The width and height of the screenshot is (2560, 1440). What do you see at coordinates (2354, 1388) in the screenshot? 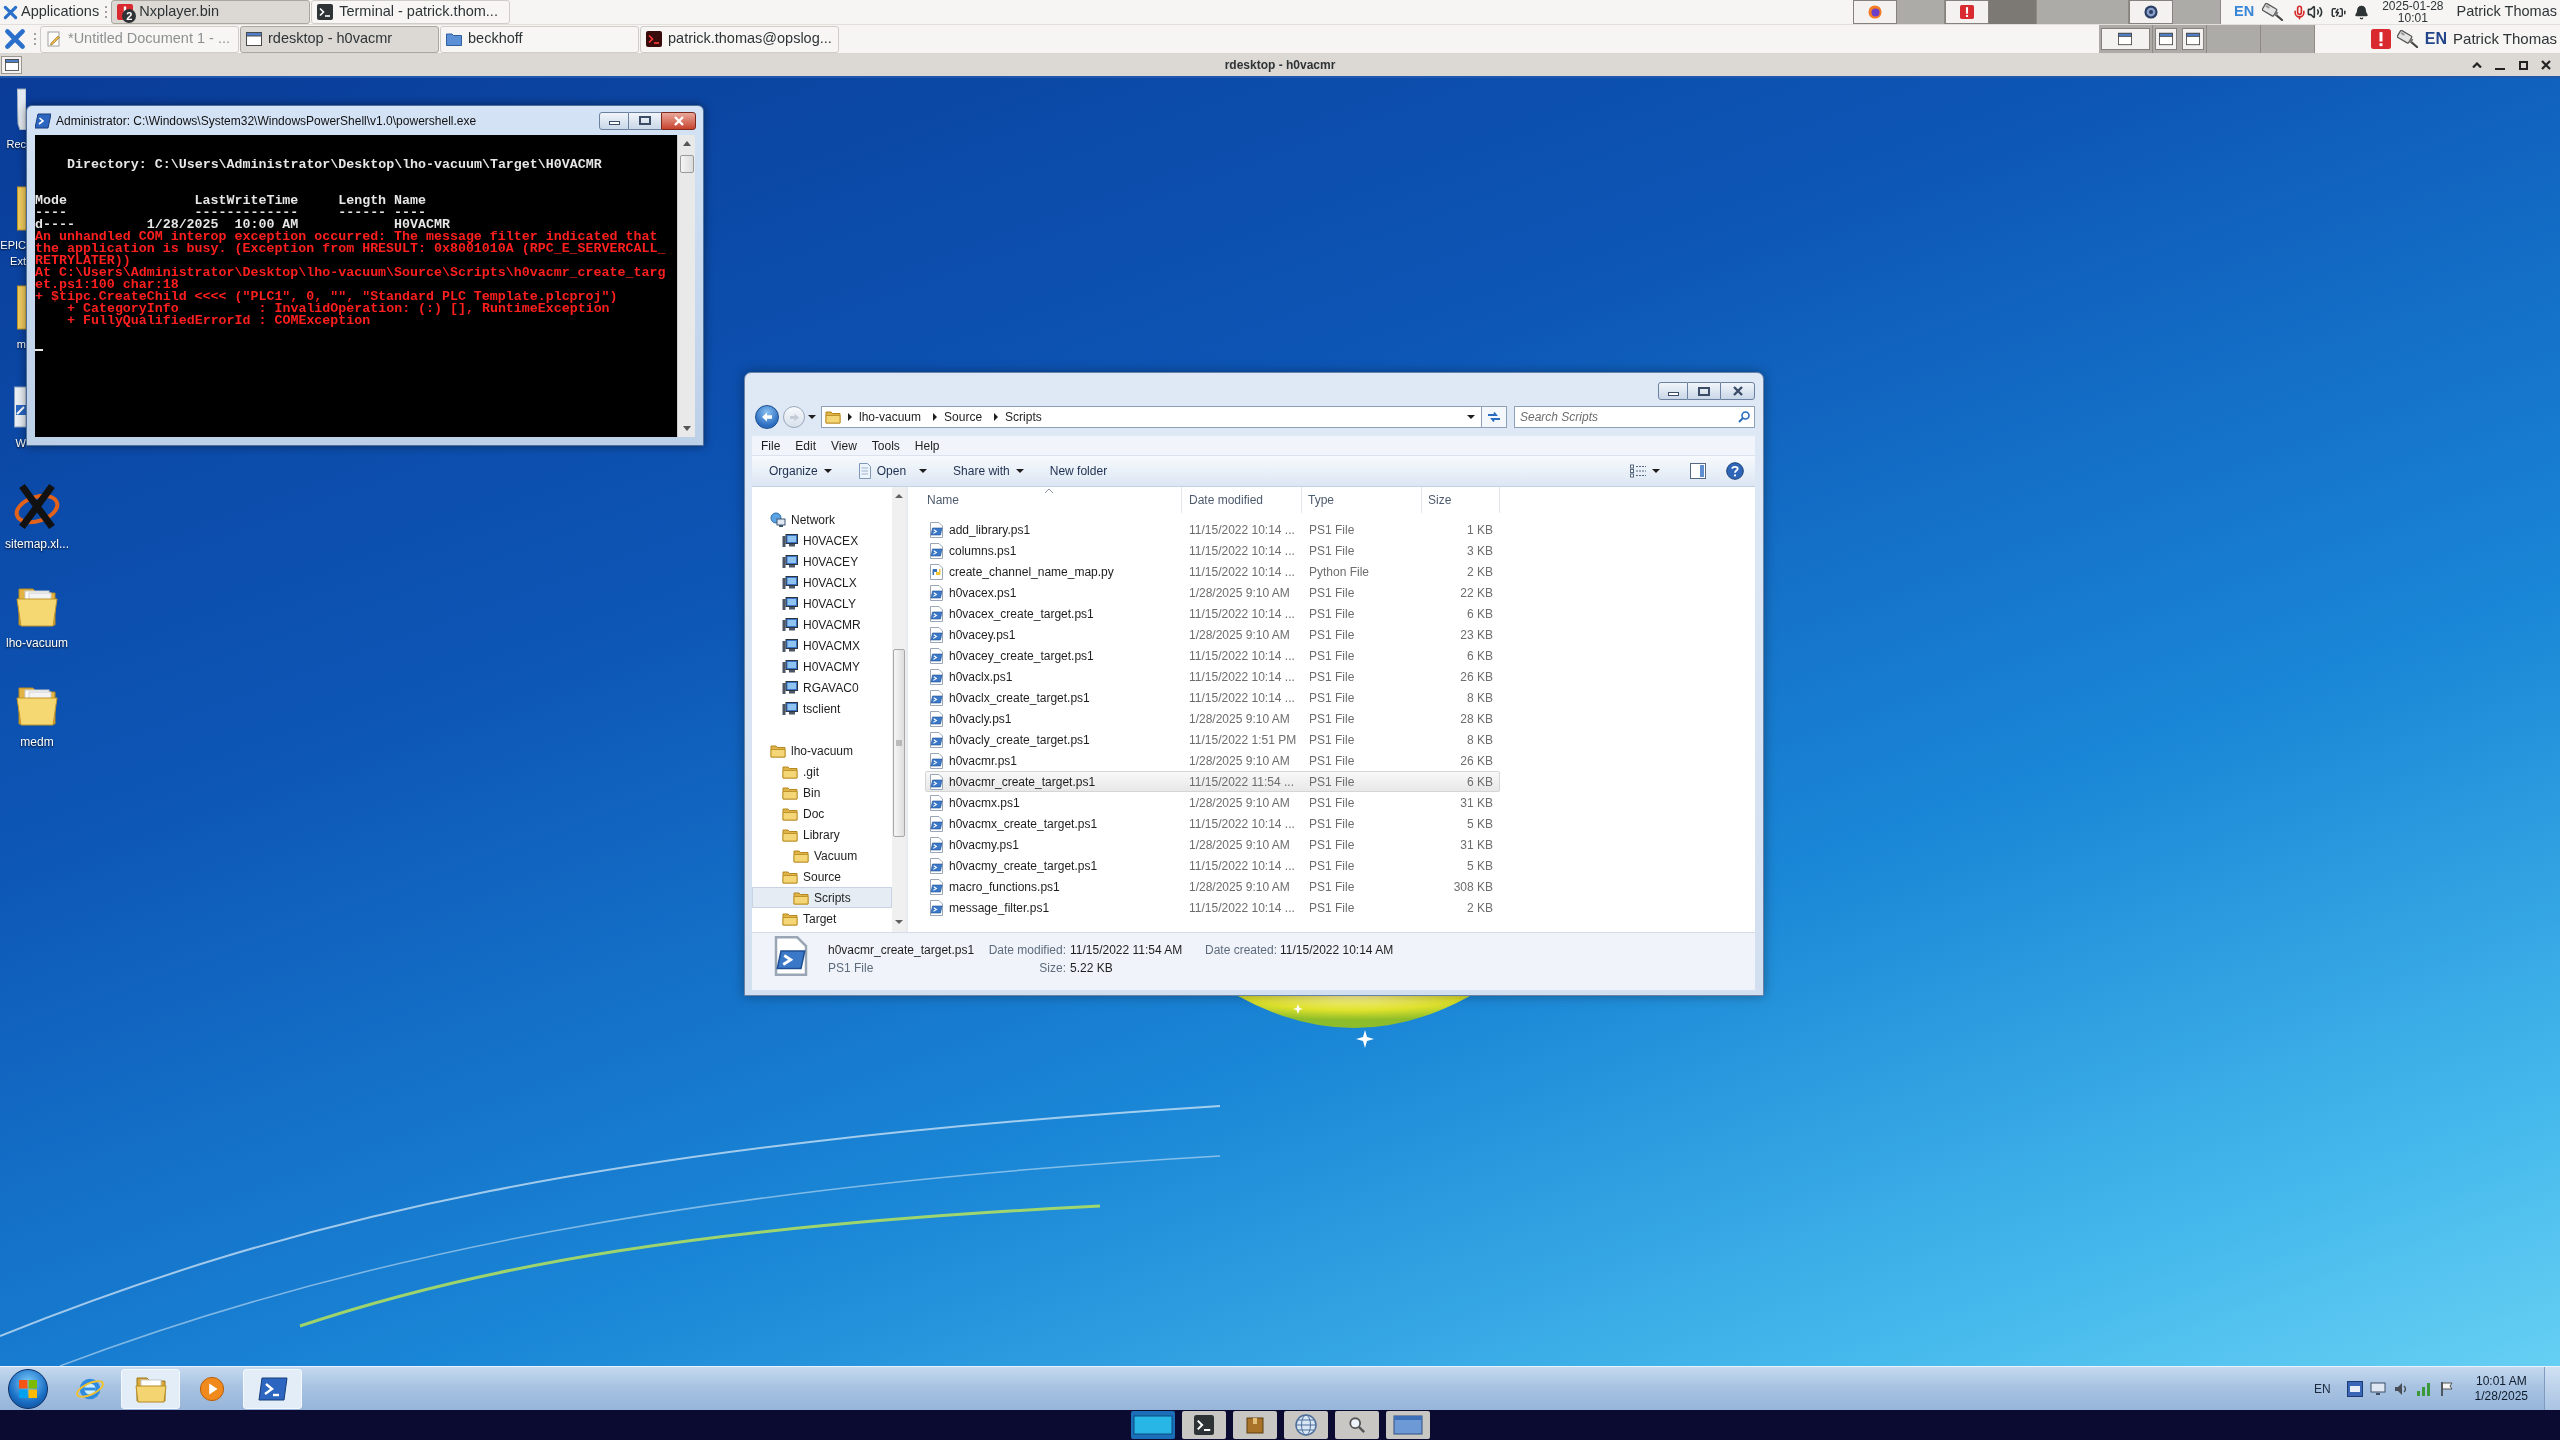
I see `keyboard-icon` at bounding box center [2354, 1388].